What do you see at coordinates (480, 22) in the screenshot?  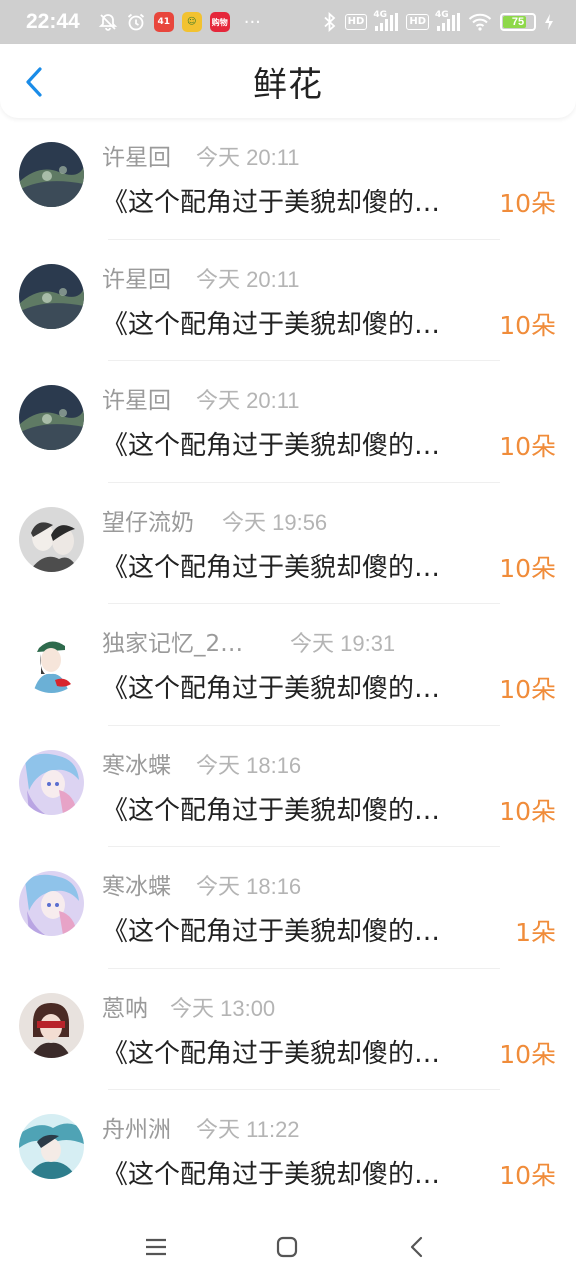 I see `wifi-icon` at bounding box center [480, 22].